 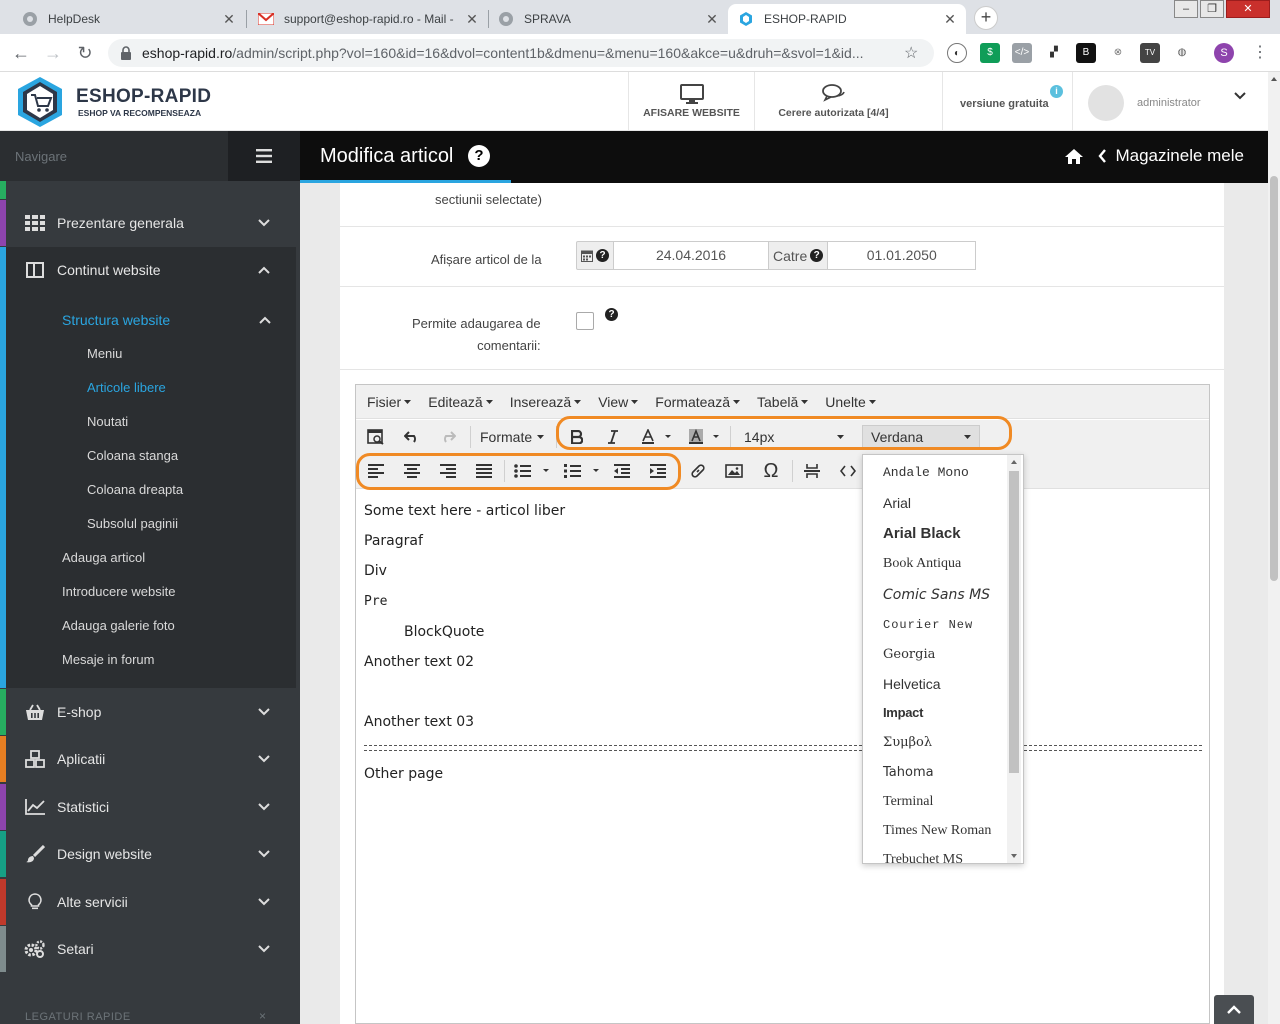 I want to click on font-option-arial: Arial, so click(x=897, y=503).